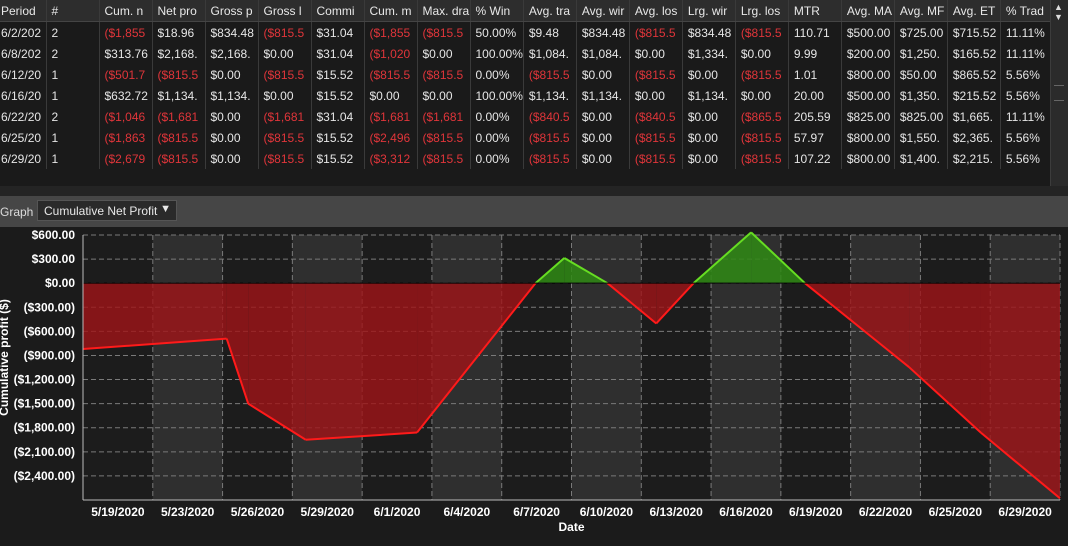 Image resolution: width=1068 pixels, height=546 pixels. Describe the element at coordinates (550, 11) in the screenshot. I see `column-header: Avg. tra` at that location.